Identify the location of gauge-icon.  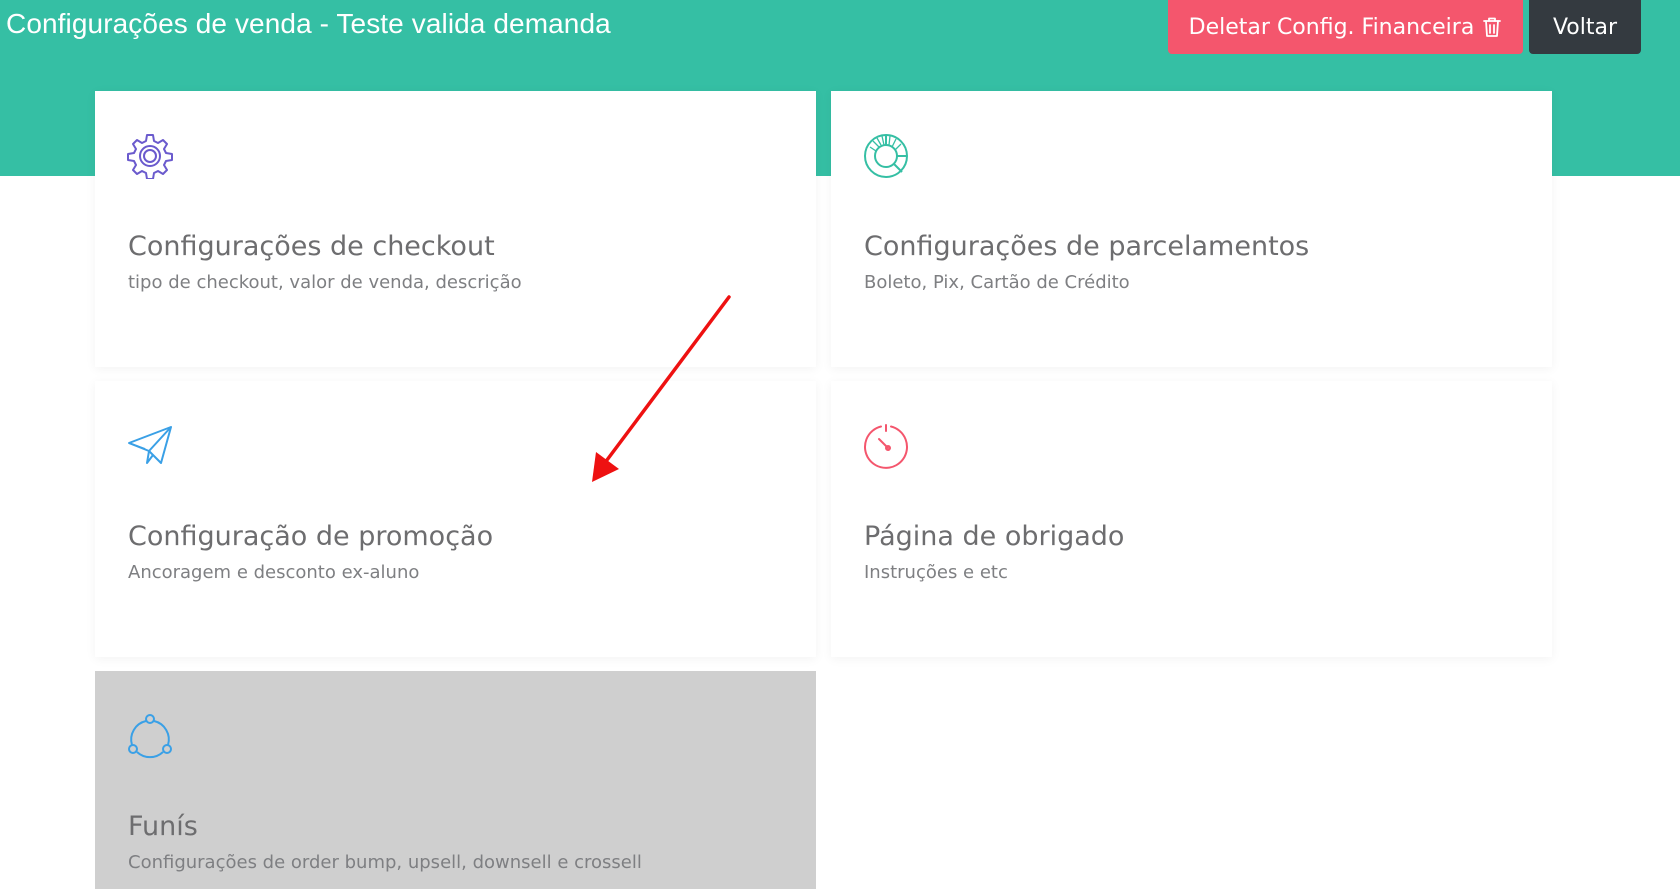
(886, 446).